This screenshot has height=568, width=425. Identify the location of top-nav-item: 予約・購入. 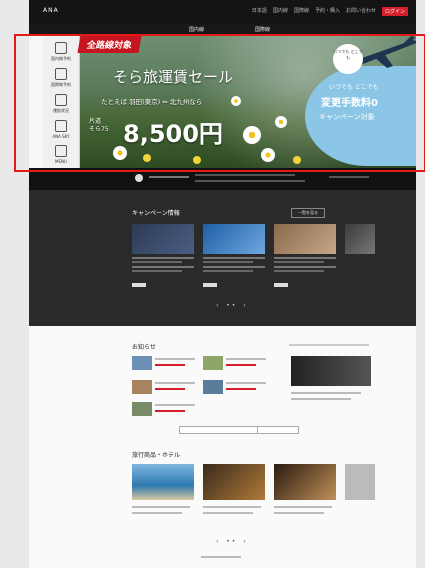
(327, 11).